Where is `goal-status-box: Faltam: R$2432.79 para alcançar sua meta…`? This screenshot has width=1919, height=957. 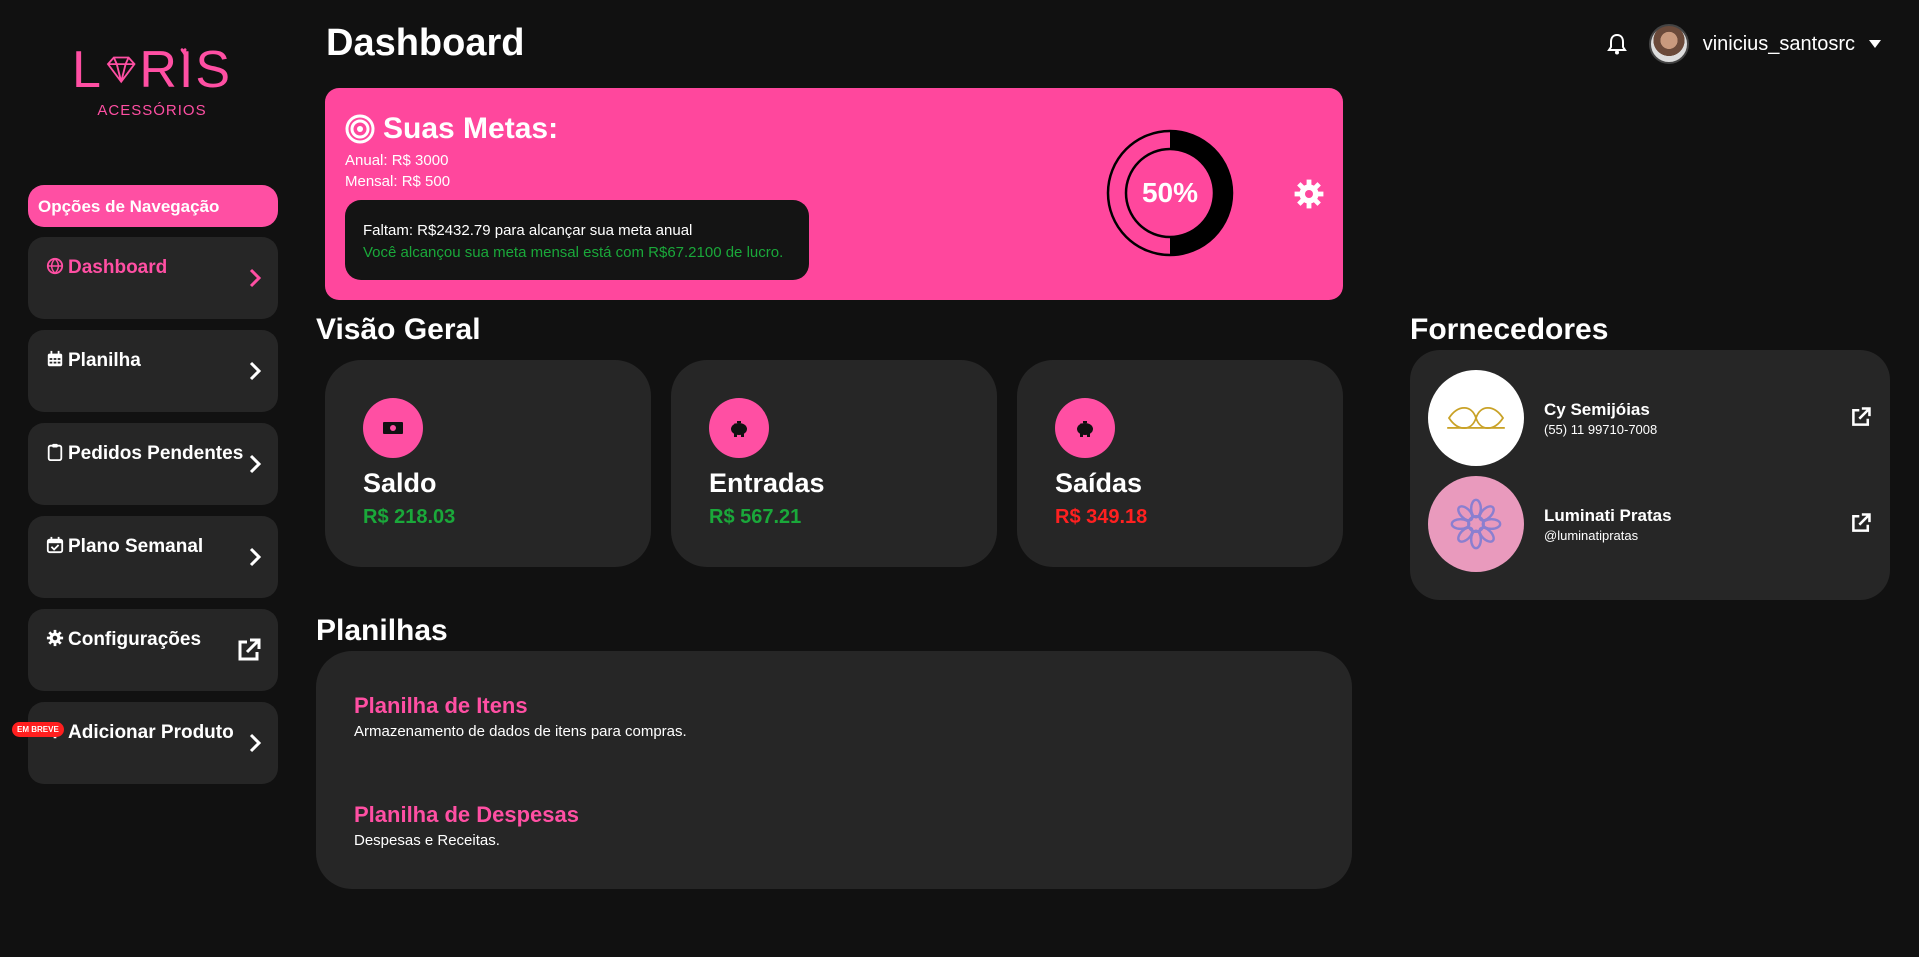
goal-status-box: Faltam: R$2432.79 para alcançar sua meta… is located at coordinates (577, 240).